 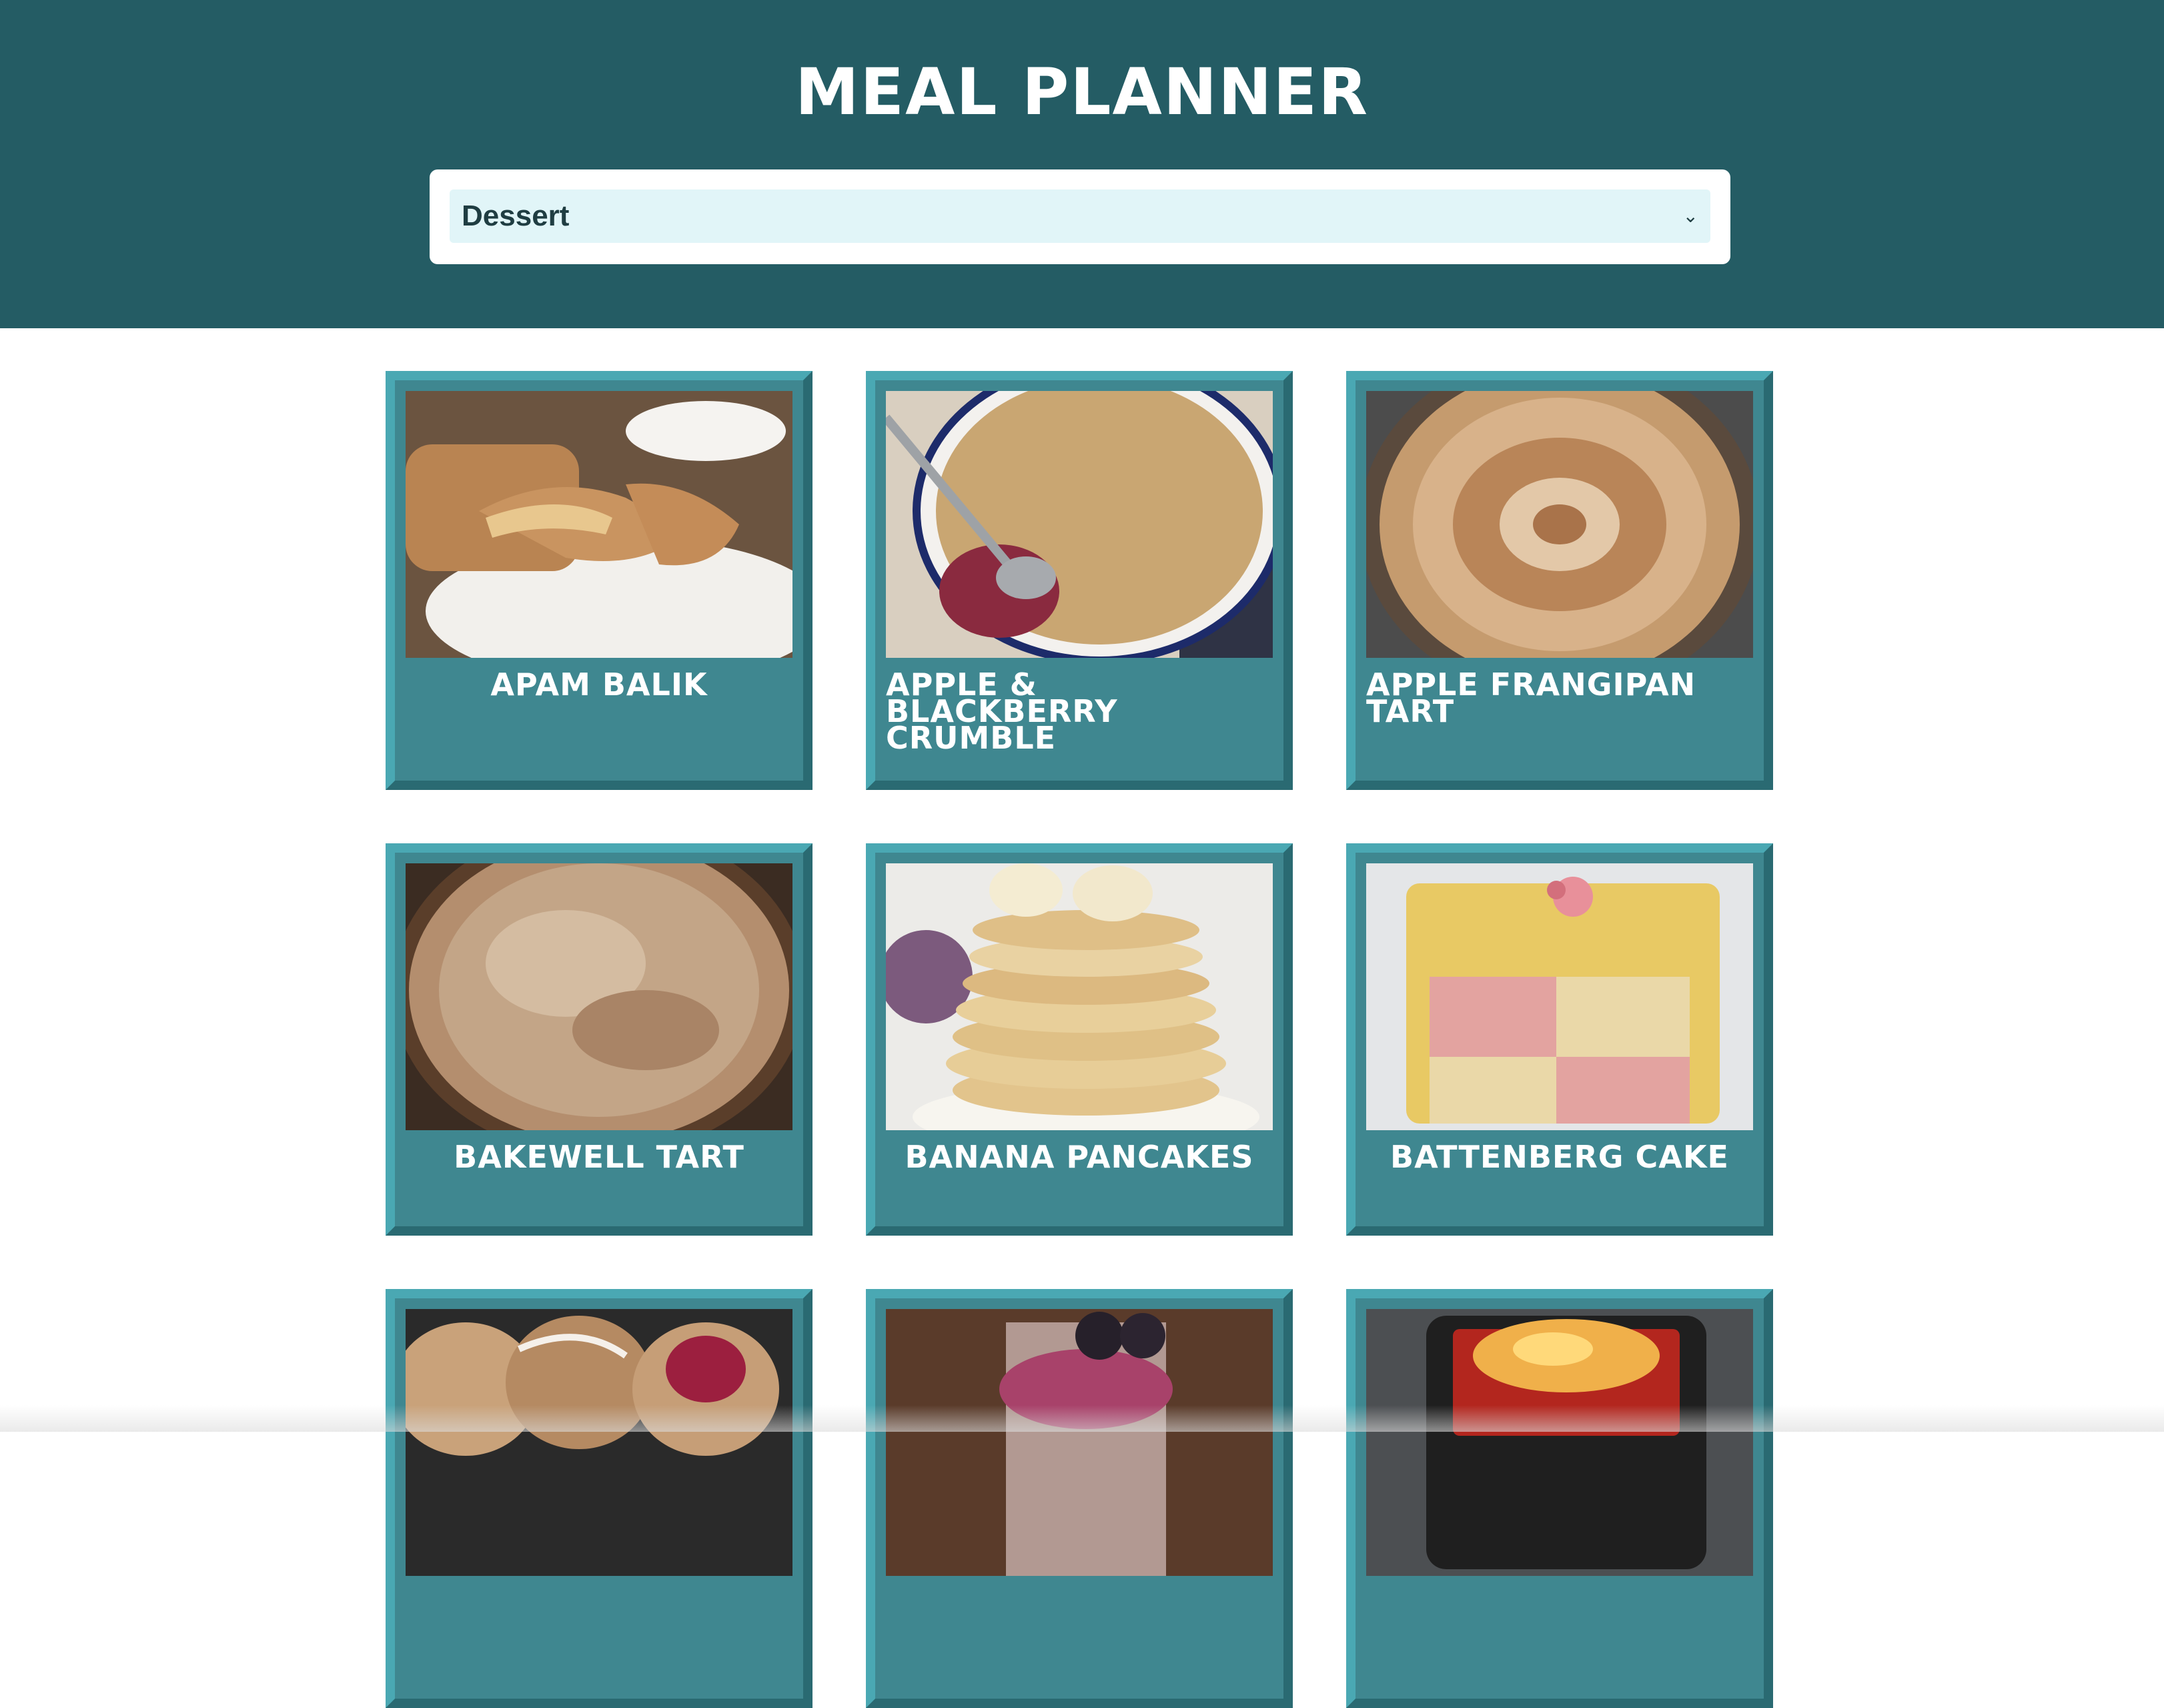 I want to click on meal-card: Apple Frangipan Tart, so click(x=1560, y=580).